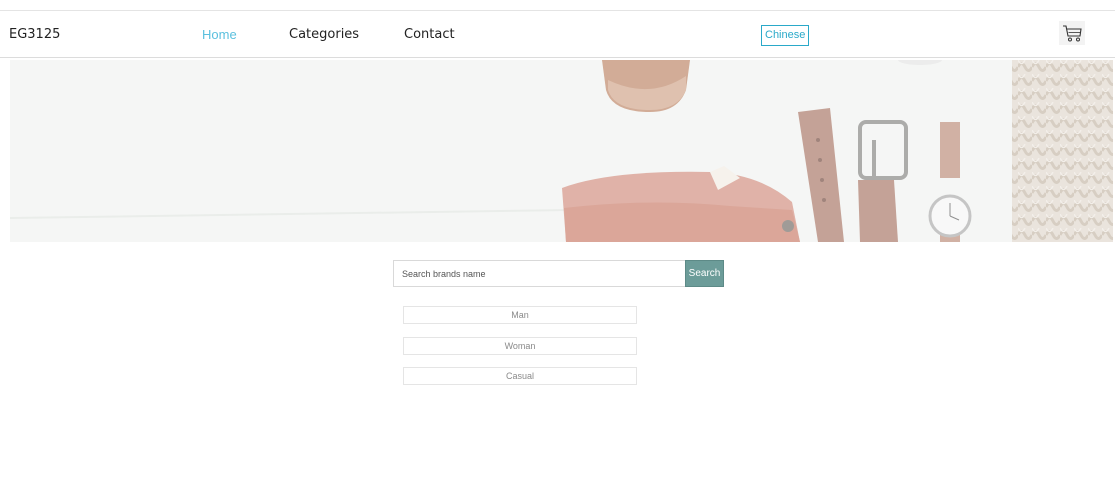  I want to click on nav-divider, so click(557, 57).